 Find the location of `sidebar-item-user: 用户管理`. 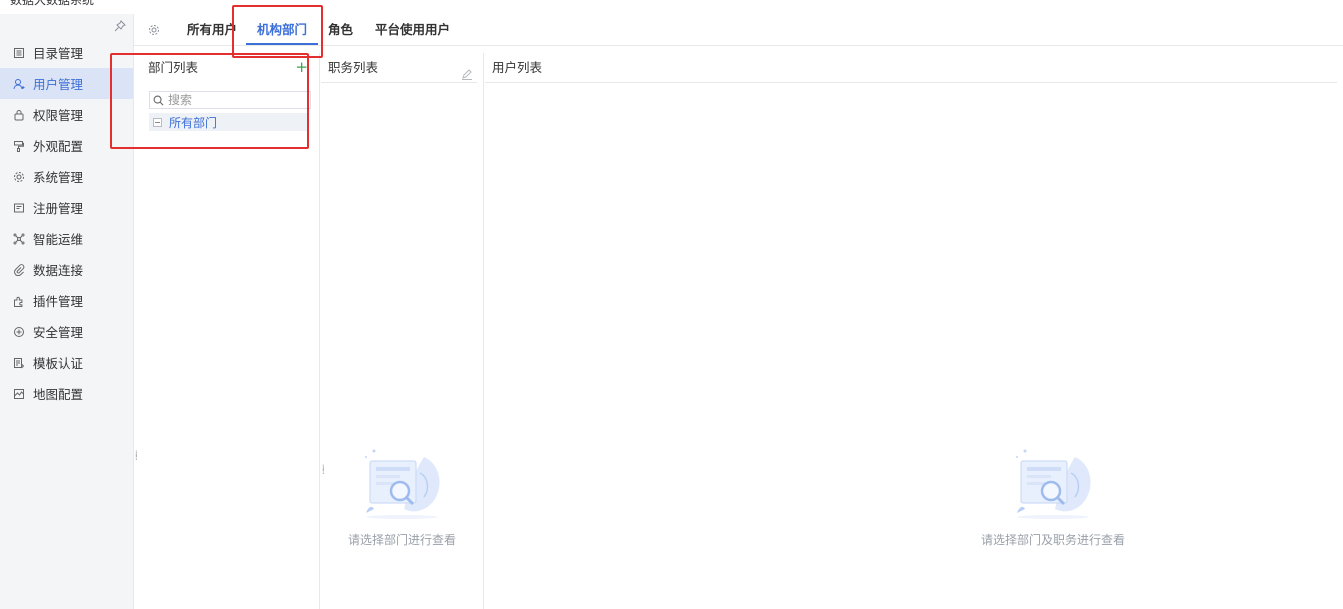

sidebar-item-user: 用户管理 is located at coordinates (66, 83).